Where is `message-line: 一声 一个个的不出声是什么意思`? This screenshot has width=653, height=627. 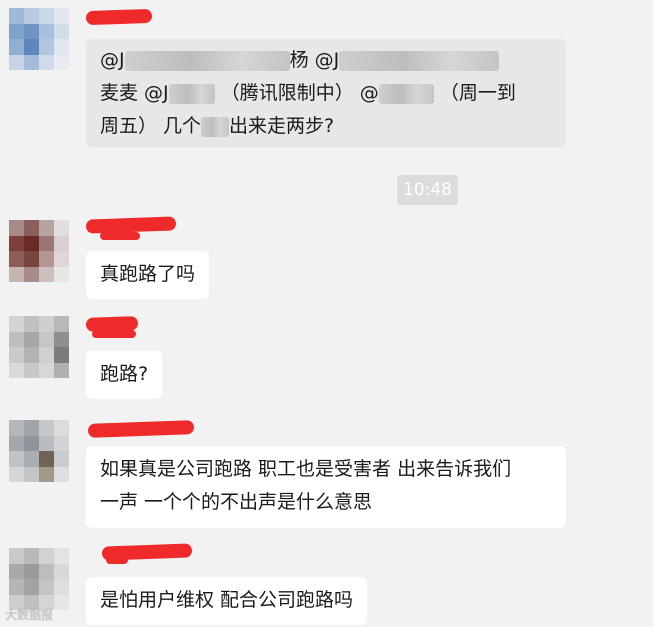
message-line: 一声 一个个的不出声是什么意思 is located at coordinates (236, 502).